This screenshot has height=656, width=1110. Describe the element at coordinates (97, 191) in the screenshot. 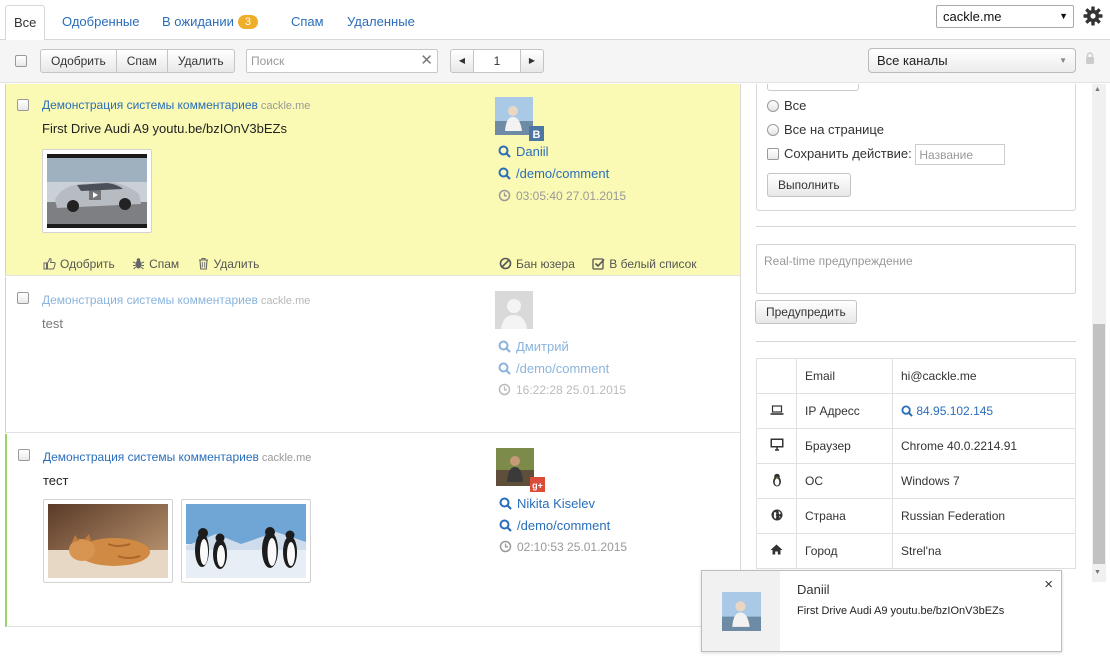

I see `comment-image-car` at that location.